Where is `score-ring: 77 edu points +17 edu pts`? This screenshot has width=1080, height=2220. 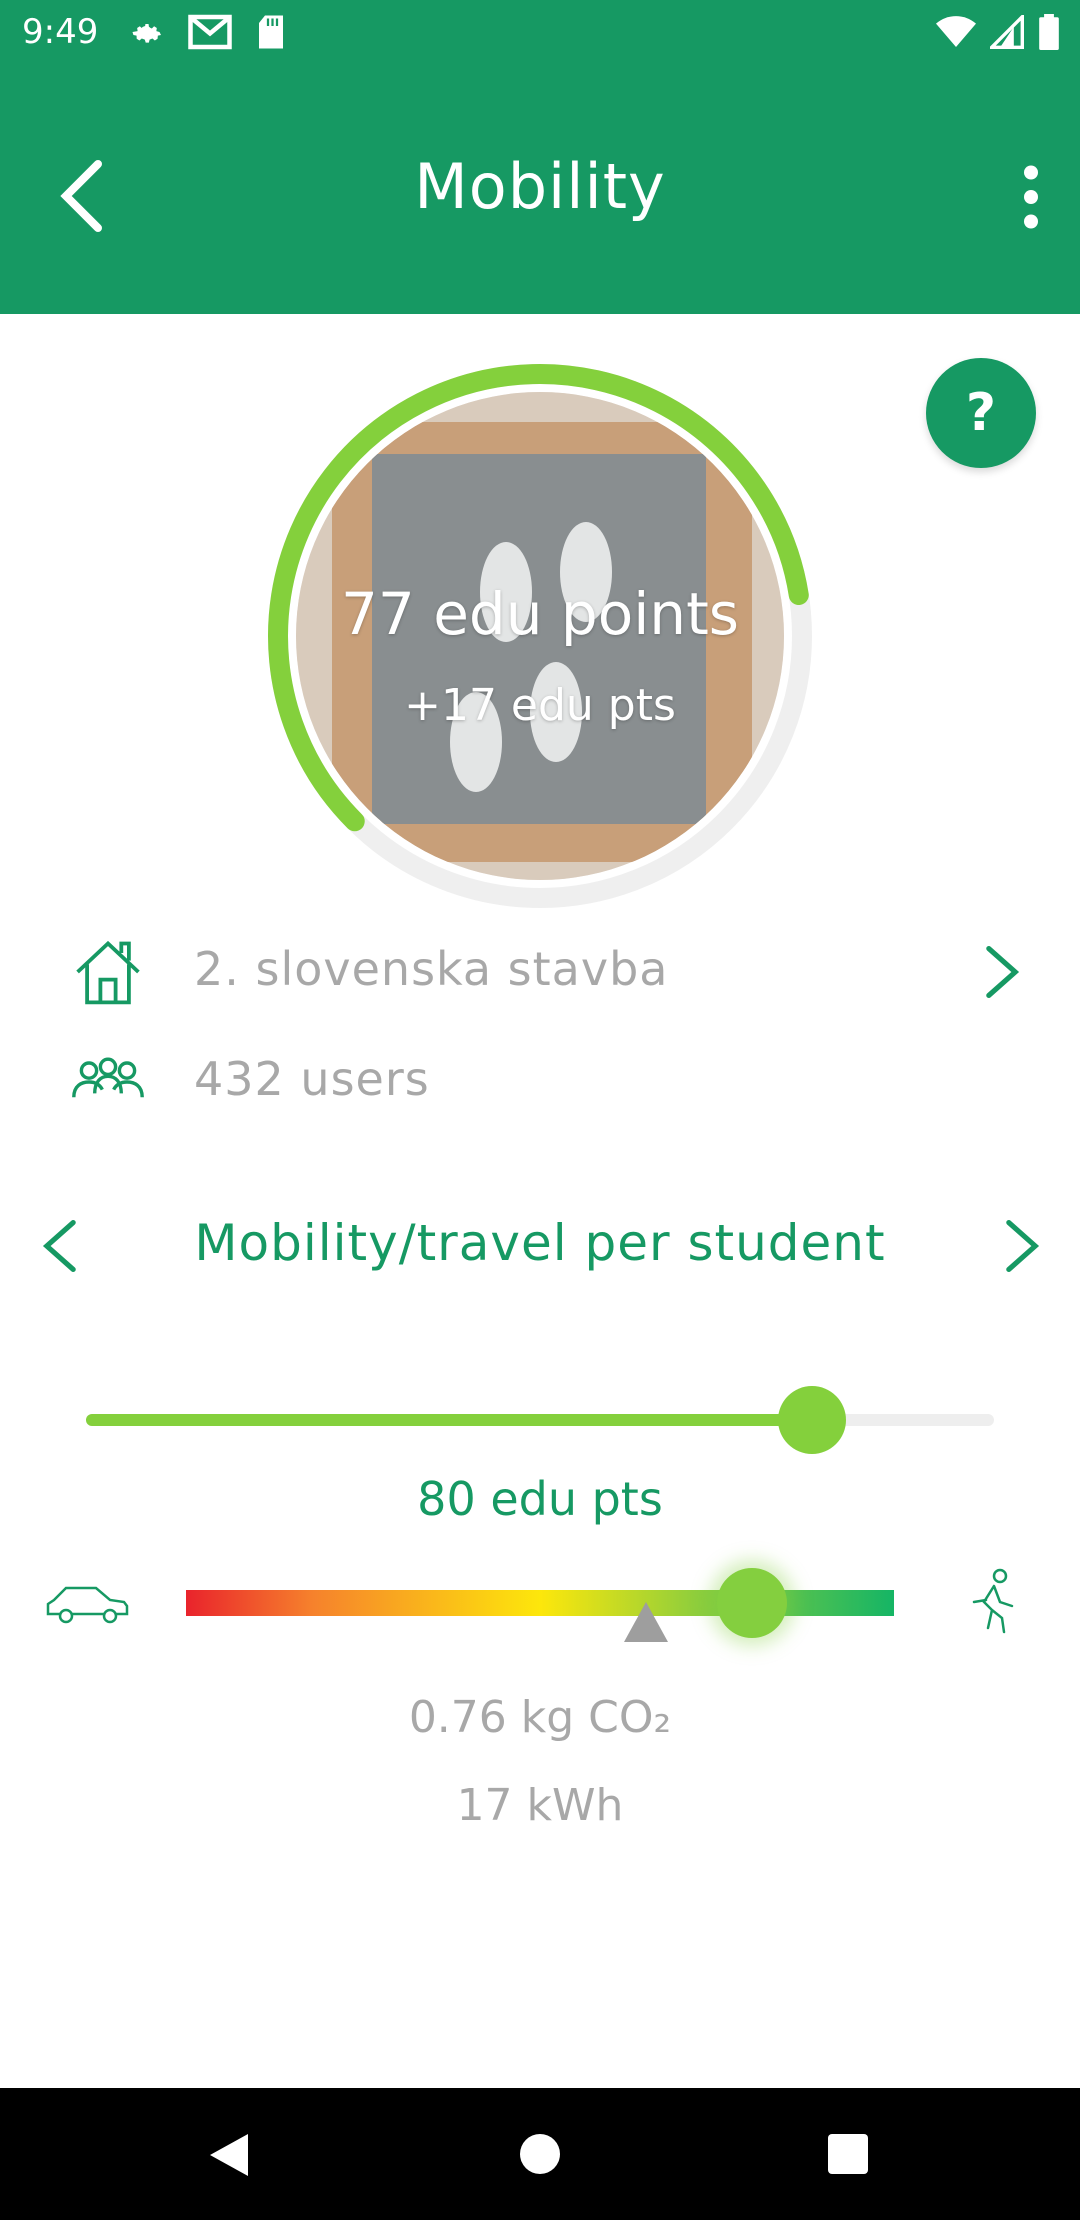
score-ring: 77 edu points +17 edu pts is located at coordinates (540, 636).